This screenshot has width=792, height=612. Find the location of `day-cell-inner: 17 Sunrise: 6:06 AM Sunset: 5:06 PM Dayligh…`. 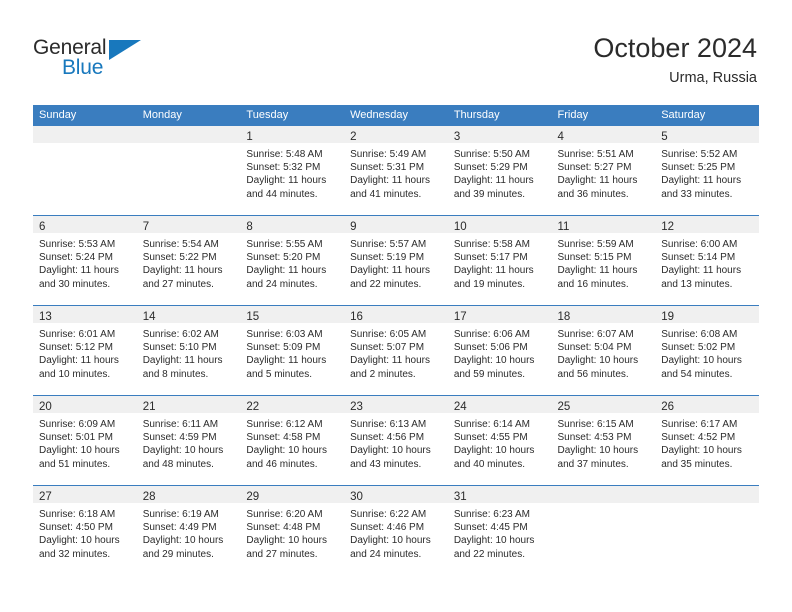

day-cell-inner: 17 Sunrise: 6:06 AM Sunset: 5:06 PM Dayligh… is located at coordinates (499, 350).